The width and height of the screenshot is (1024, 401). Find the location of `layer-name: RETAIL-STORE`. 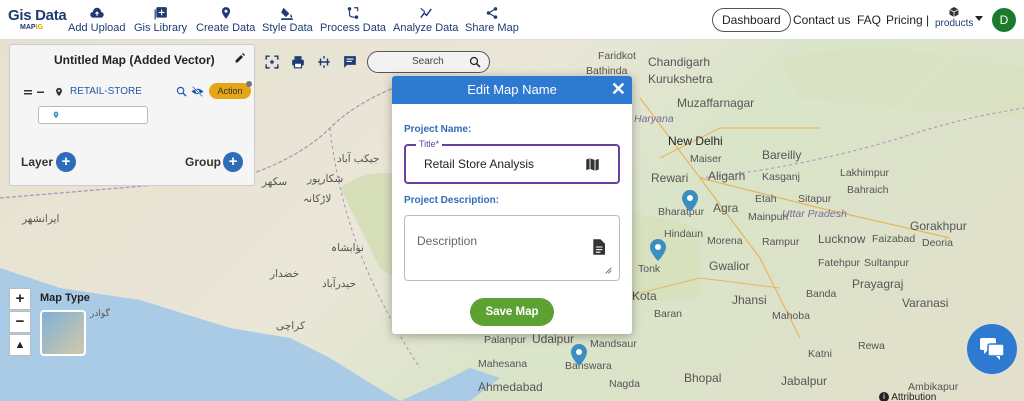

layer-name: RETAIL-STORE is located at coordinates (106, 91).